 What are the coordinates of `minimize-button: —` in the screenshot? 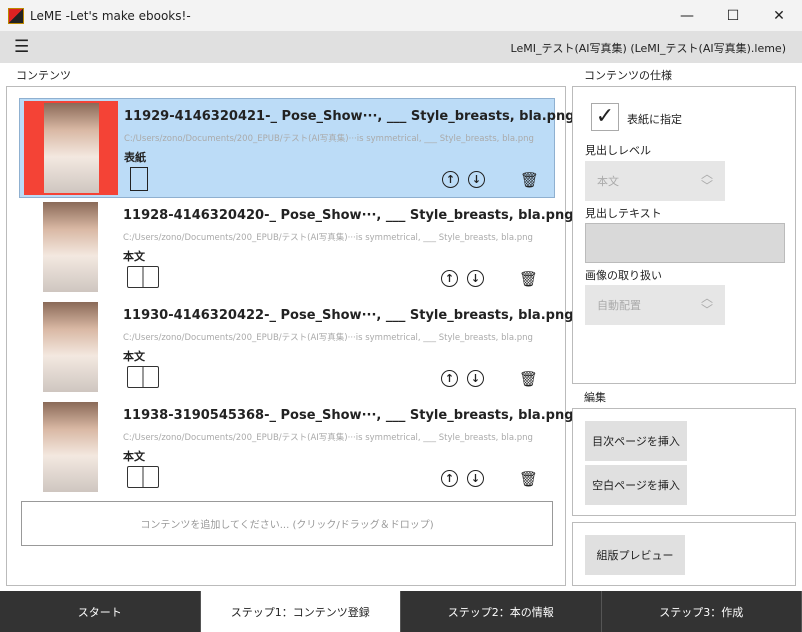 It's located at (687, 15).